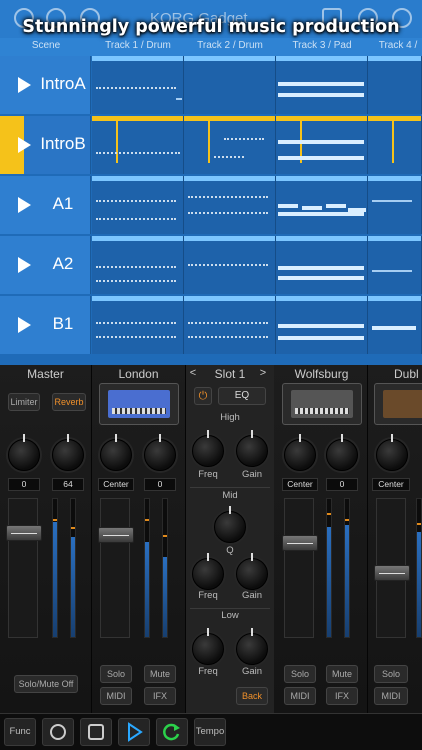 The width and height of the screenshot is (422, 750). Describe the element at coordinates (73, 568) in the screenshot. I see `master-meter-right` at that location.